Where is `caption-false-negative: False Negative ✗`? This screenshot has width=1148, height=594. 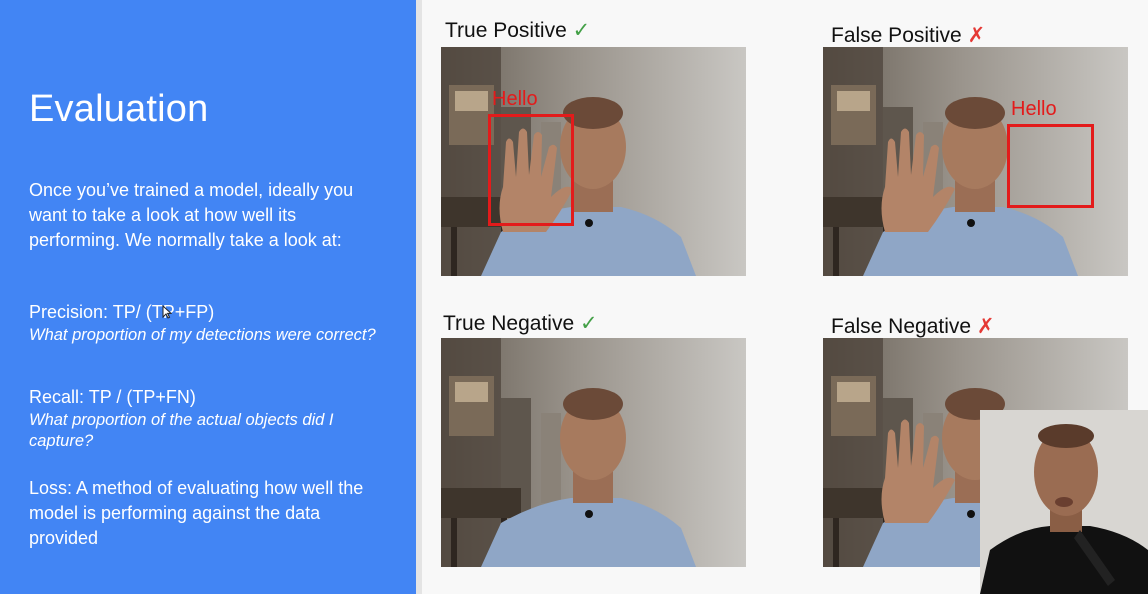 caption-false-negative: False Negative ✗ is located at coordinates (913, 326).